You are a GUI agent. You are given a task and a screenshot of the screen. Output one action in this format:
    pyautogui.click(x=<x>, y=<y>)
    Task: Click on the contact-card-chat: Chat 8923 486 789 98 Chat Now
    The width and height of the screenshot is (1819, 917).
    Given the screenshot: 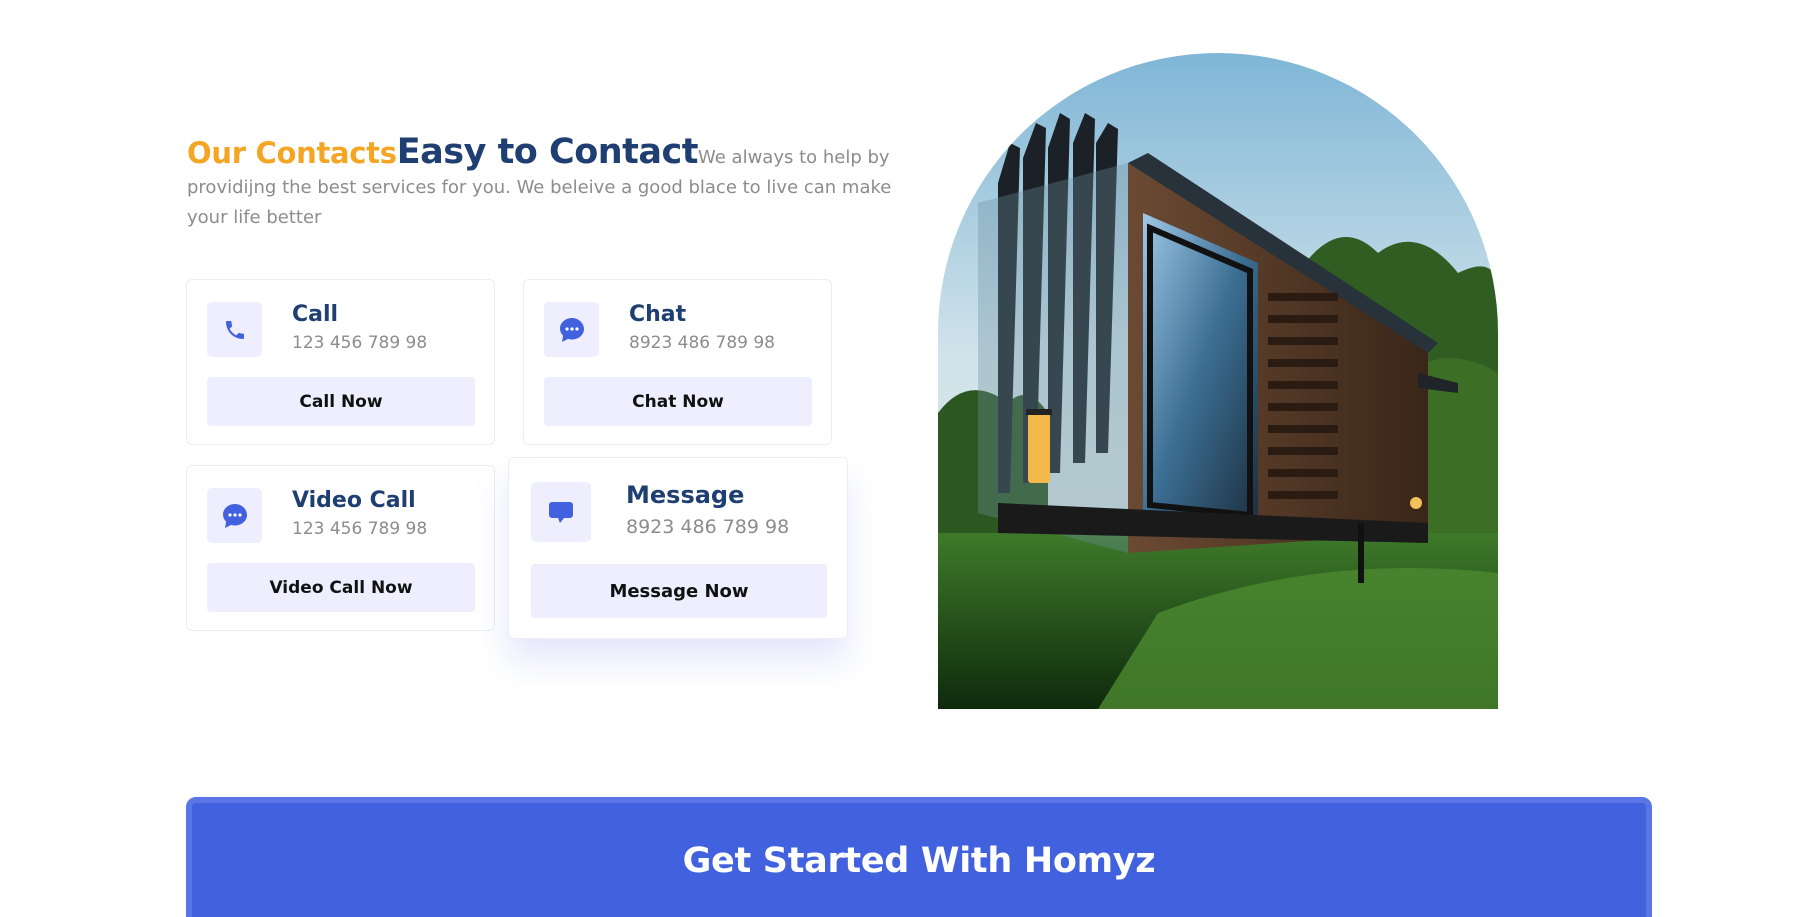 What is the action you would take?
    pyautogui.click(x=677, y=362)
    